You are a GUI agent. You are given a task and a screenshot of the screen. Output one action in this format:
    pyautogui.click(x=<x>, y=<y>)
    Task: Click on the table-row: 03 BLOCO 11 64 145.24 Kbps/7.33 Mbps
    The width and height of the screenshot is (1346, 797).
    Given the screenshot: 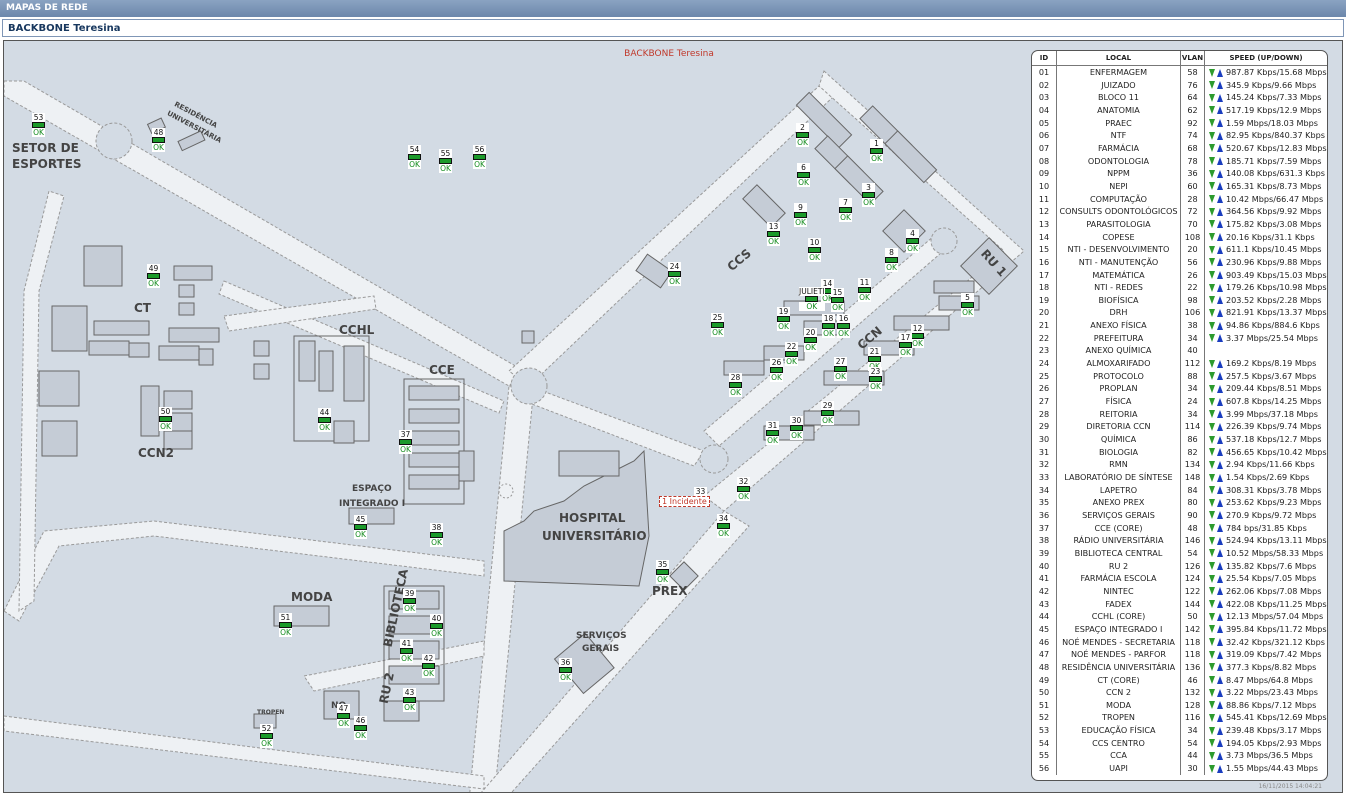 What is the action you would take?
    pyautogui.click(x=1179, y=97)
    